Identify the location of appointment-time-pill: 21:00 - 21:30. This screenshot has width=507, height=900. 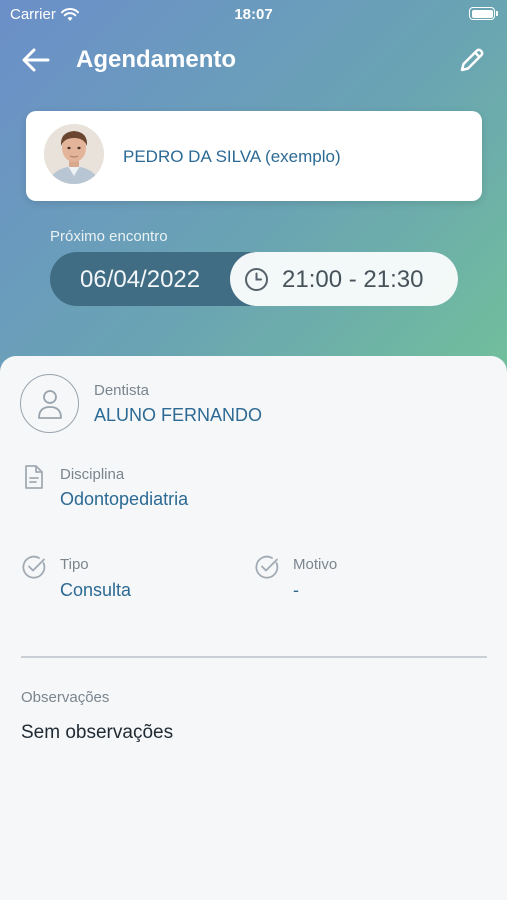
(344, 279).